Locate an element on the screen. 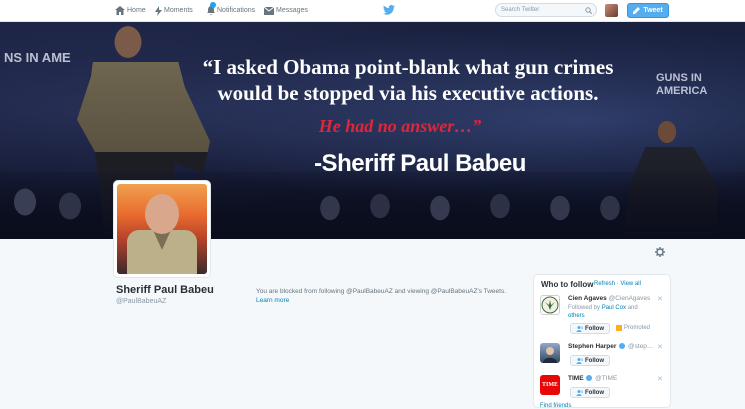 This screenshot has height=409, width=745. nav-home: Home is located at coordinates (130, 10).